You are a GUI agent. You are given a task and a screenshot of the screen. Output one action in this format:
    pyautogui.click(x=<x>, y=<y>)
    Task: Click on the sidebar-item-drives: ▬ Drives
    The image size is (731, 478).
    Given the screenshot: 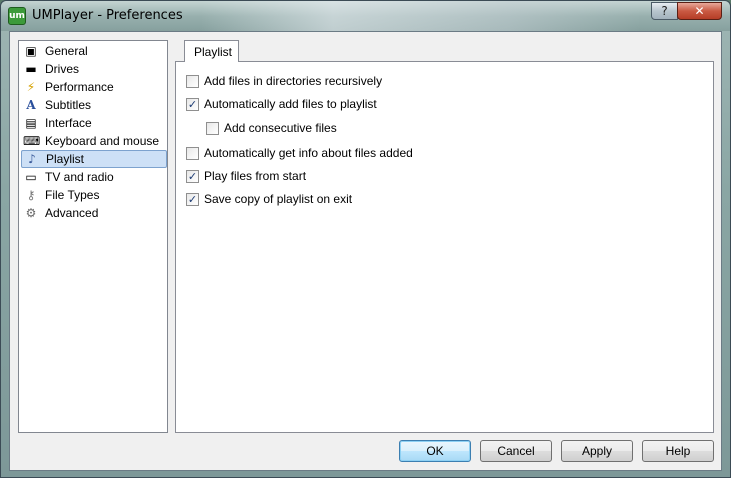 What is the action you would take?
    pyautogui.click(x=94, y=69)
    